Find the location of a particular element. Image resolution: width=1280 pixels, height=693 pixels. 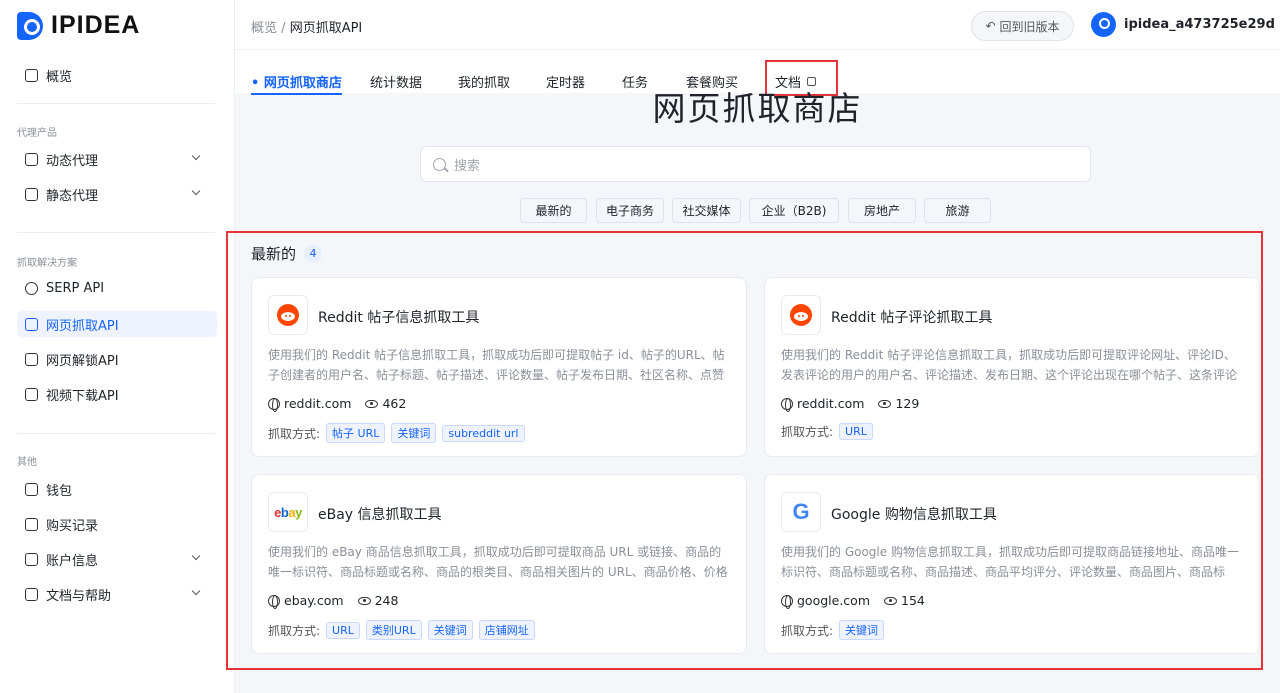

group-label-proxy: 代理产品 is located at coordinates (37, 133).